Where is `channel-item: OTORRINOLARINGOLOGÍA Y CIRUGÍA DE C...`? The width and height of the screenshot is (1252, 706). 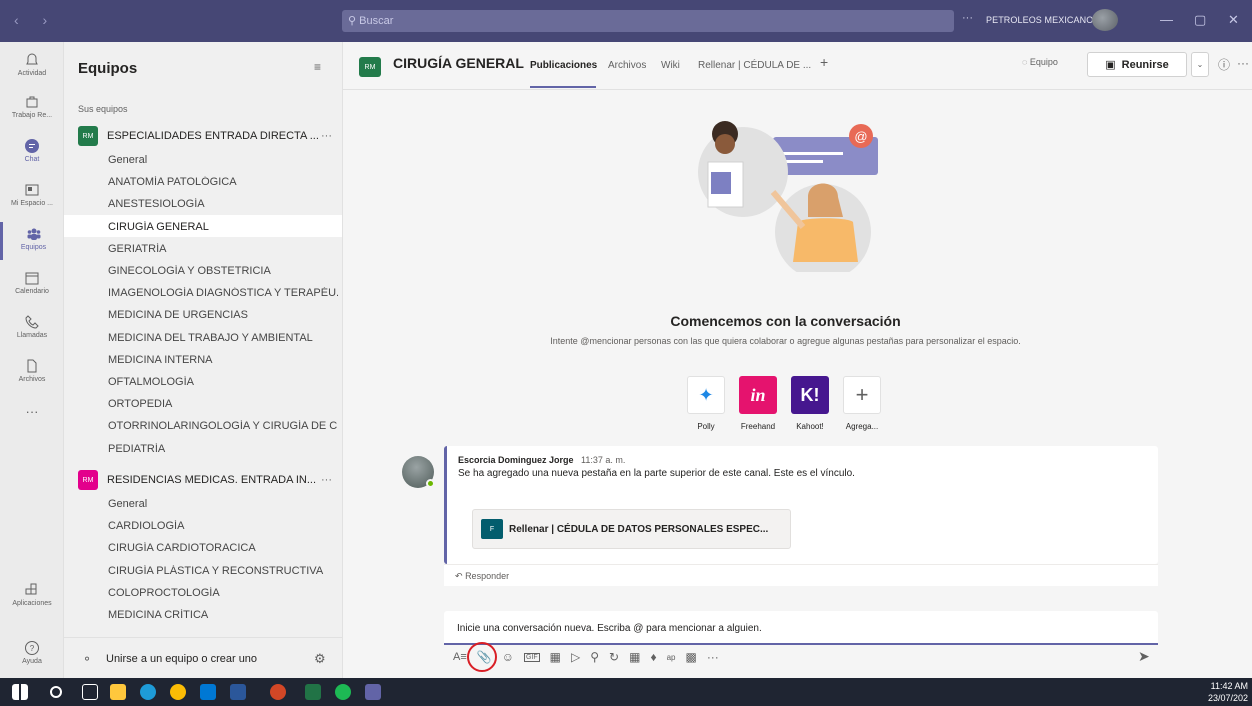
channel-item: OTORRINOLARINGOLOGÍA Y CIRUGÍA DE C... is located at coordinates (223, 426).